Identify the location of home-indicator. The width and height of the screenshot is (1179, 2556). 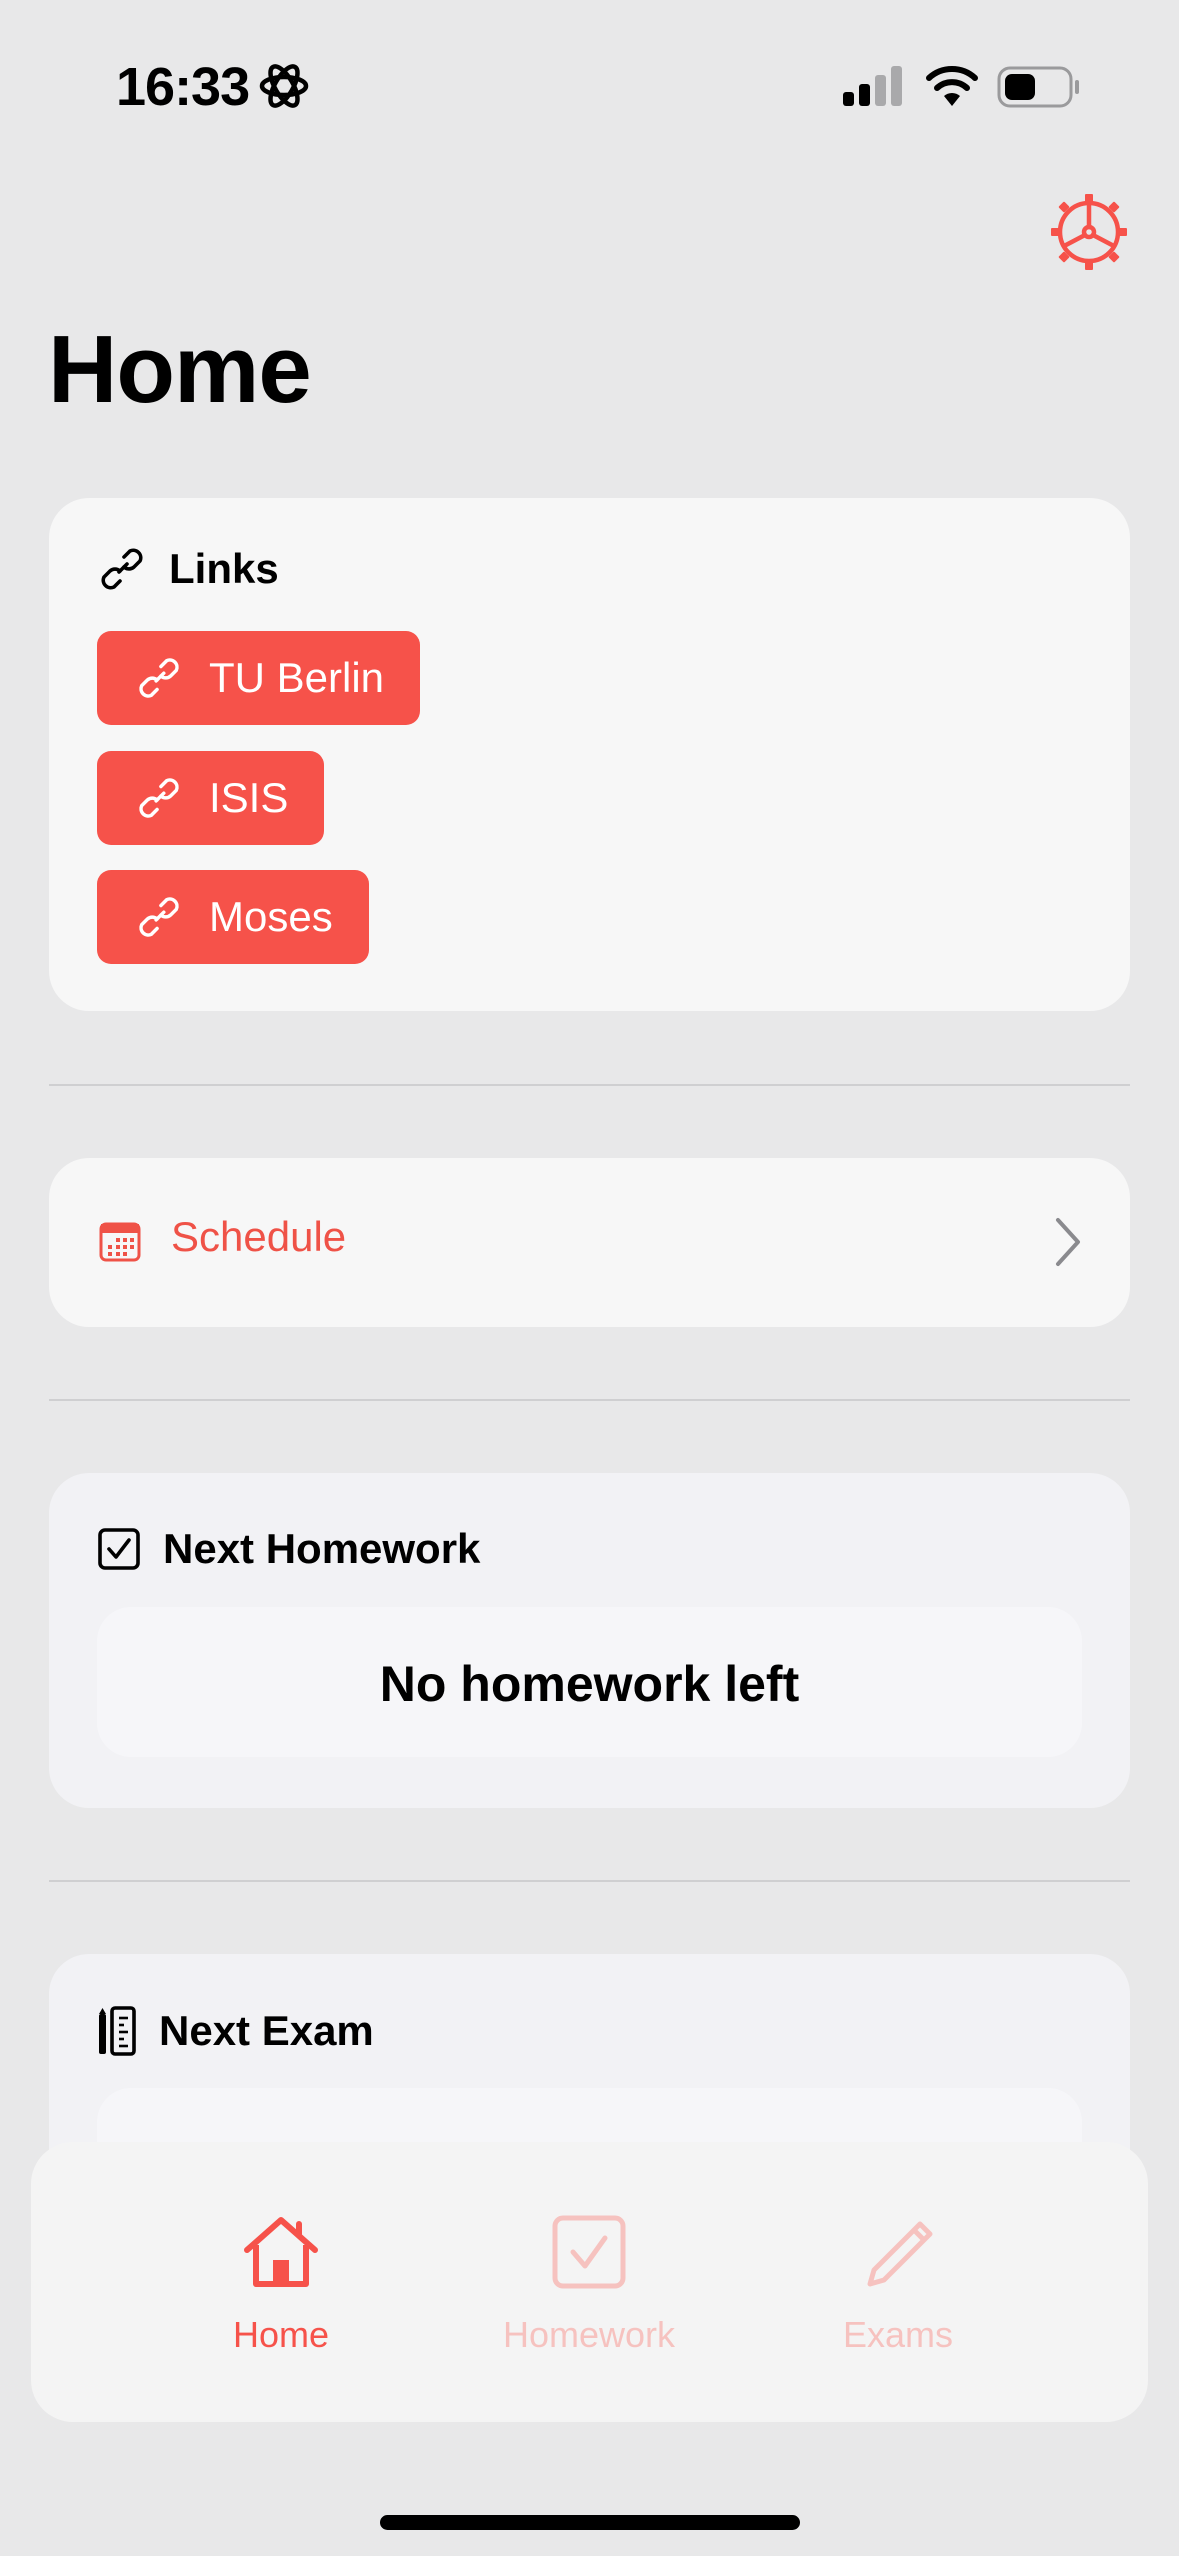
(590, 2522).